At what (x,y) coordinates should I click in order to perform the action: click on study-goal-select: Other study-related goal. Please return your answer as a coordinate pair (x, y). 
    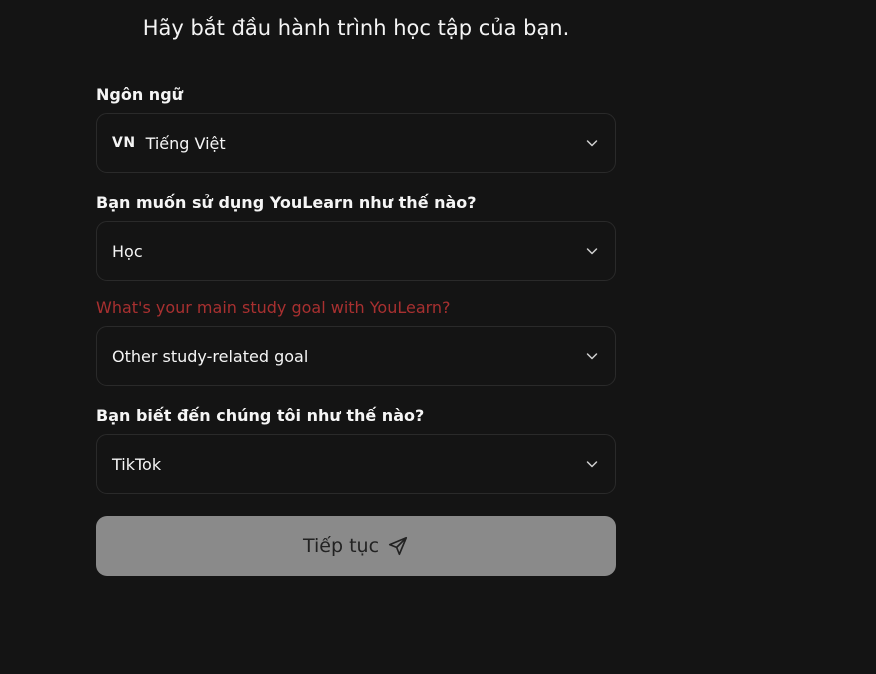
    Looking at the image, I should click on (356, 356).